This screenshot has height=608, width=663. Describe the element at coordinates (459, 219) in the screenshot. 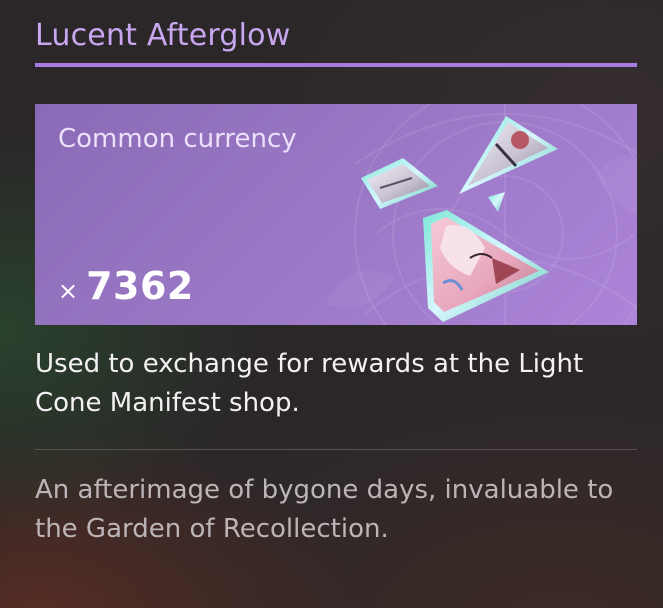

I see `light-cone-shards-icon` at that location.